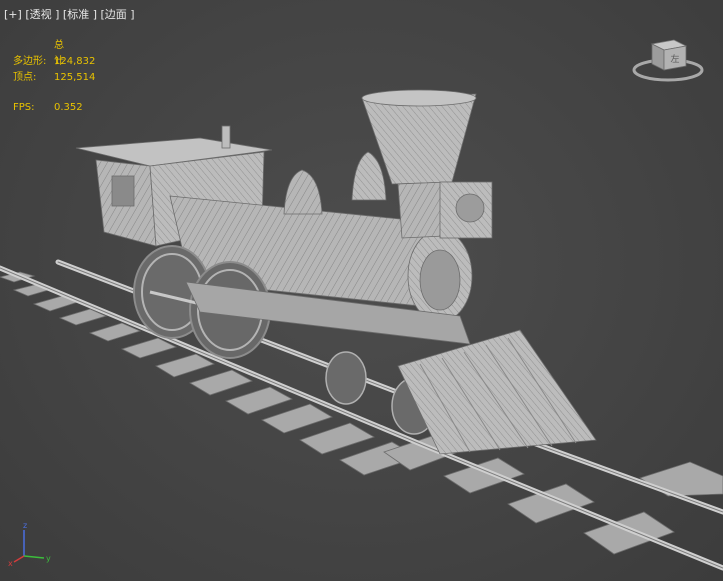  Describe the element at coordinates (668, 60) in the screenshot. I see `viewcube: 左` at that location.